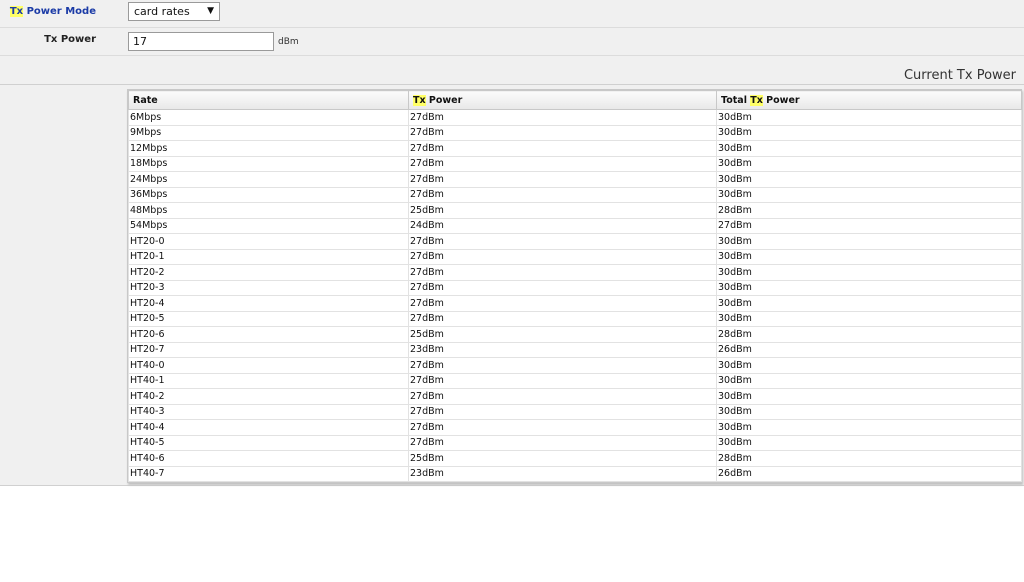 The width and height of the screenshot is (1024, 582). I want to click on table-row: HT40-7 23dBm 26dBm, so click(575, 473).